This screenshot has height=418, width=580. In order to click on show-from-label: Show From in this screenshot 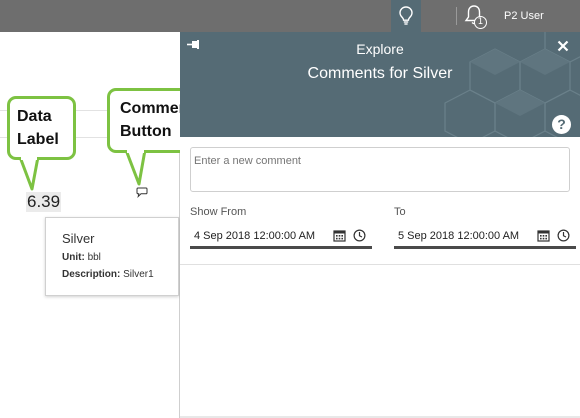, I will do `click(218, 212)`.